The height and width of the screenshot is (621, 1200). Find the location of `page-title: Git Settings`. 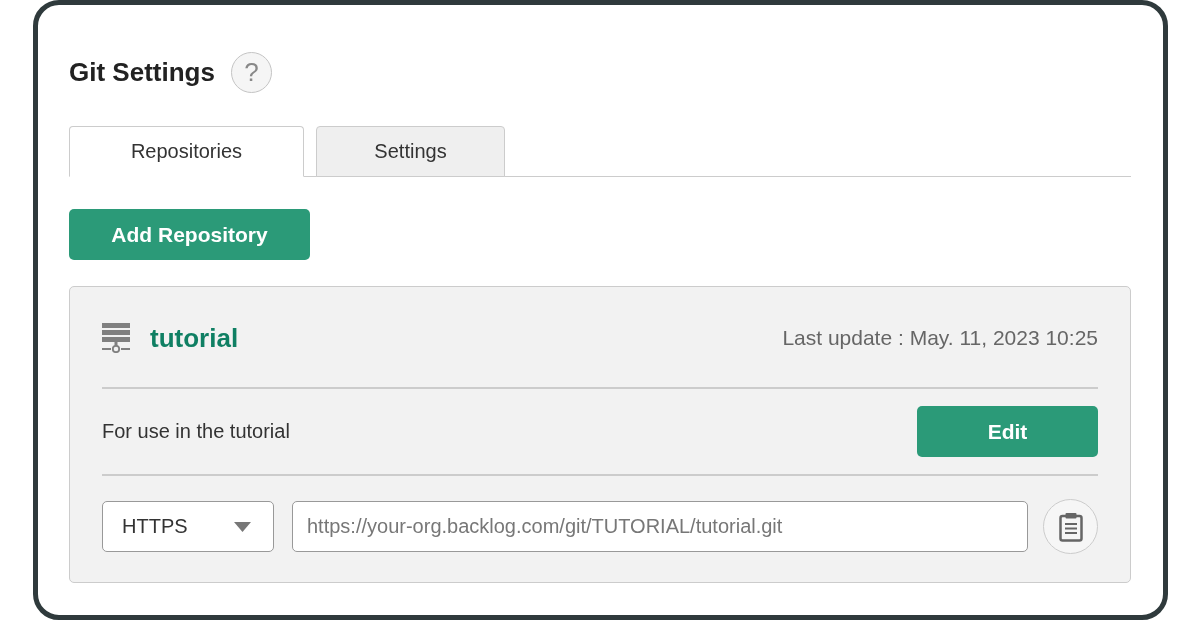

page-title: Git Settings is located at coordinates (142, 72).